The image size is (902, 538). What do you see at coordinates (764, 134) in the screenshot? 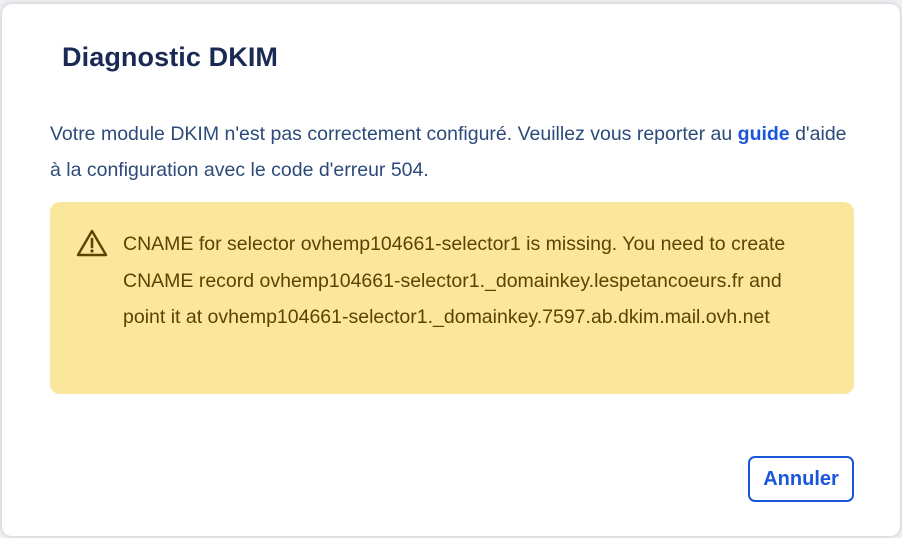
I see `guide-link: guide` at bounding box center [764, 134].